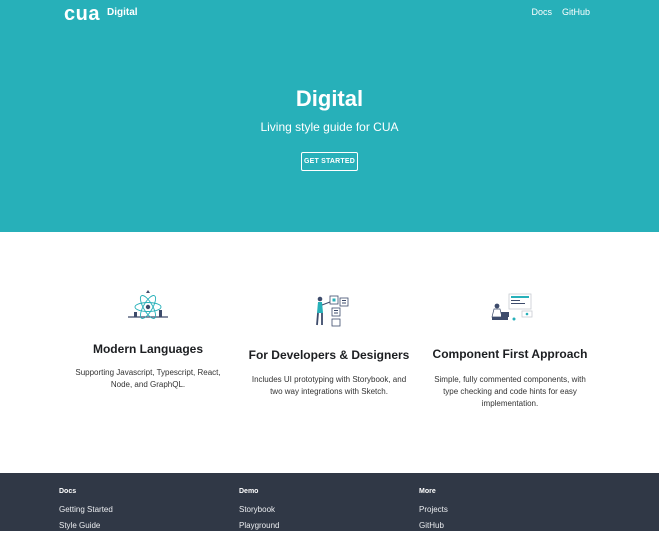  Describe the element at coordinates (560, 12) in the screenshot. I see `nav-links: Docs GitHub` at that location.